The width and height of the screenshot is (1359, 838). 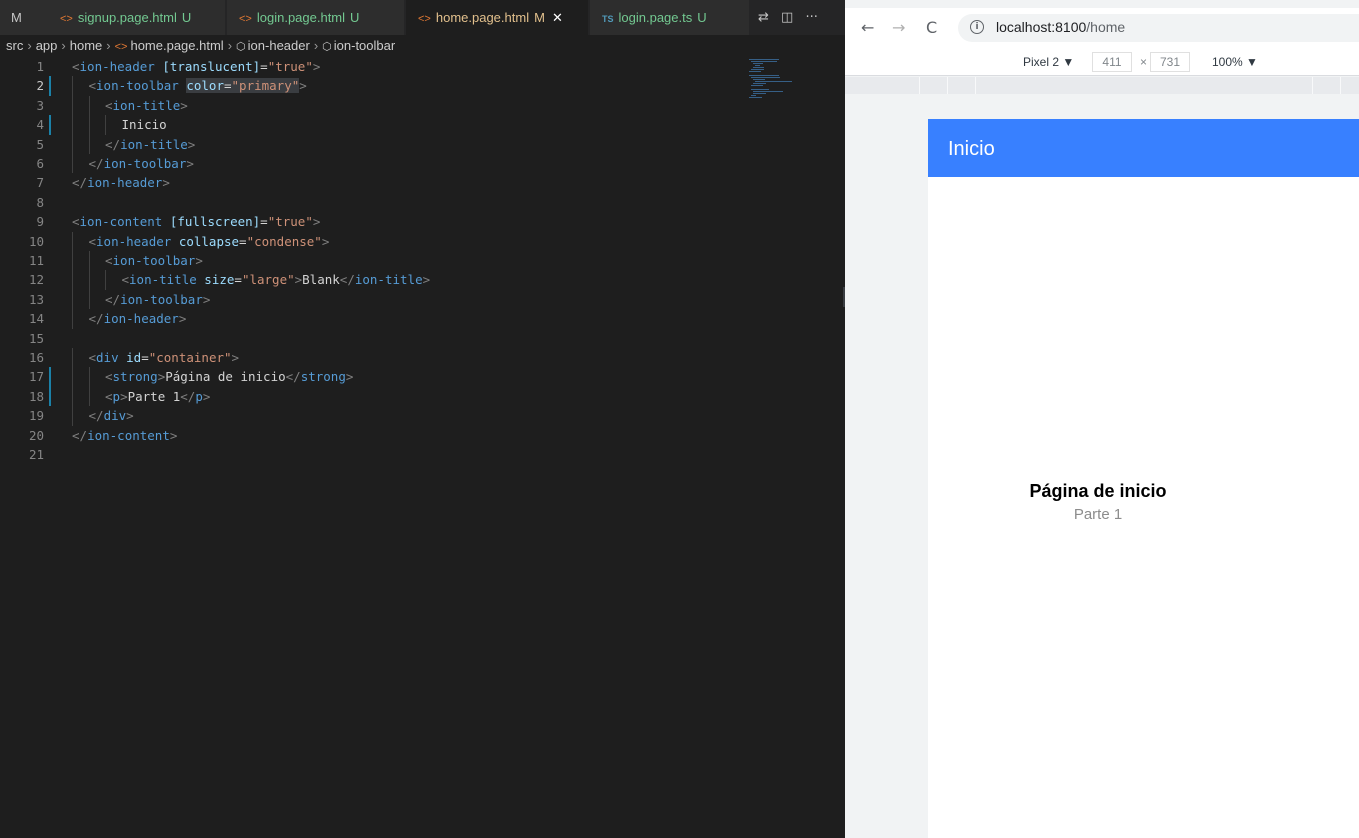 What do you see at coordinates (557, 17) in the screenshot?
I see `close-tab-icon: ✕` at bounding box center [557, 17].